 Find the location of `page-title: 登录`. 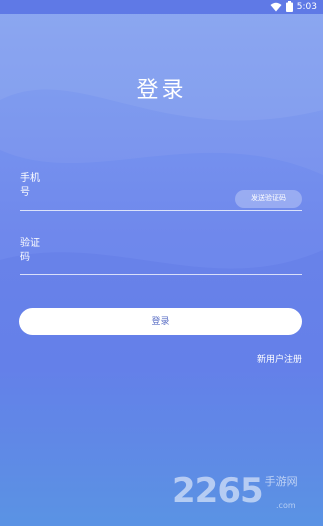

page-title: 登录 is located at coordinates (161, 90).